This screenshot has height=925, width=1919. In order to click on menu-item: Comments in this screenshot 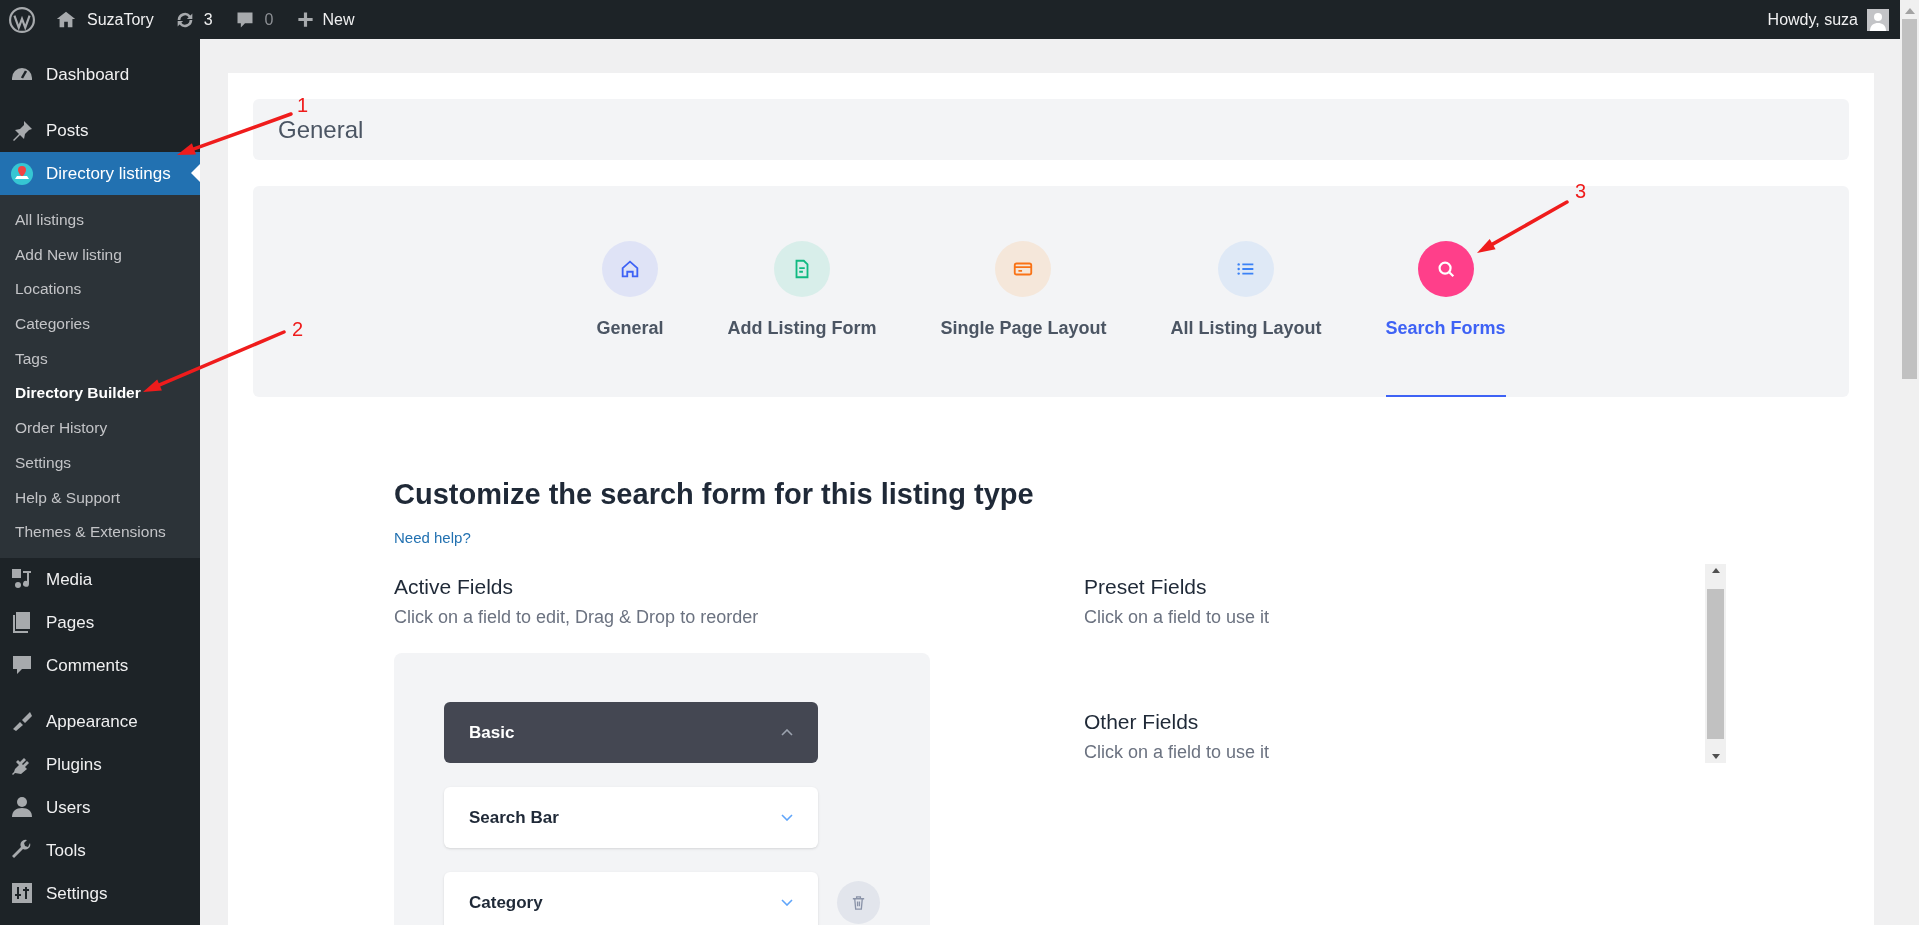, I will do `click(100, 665)`.